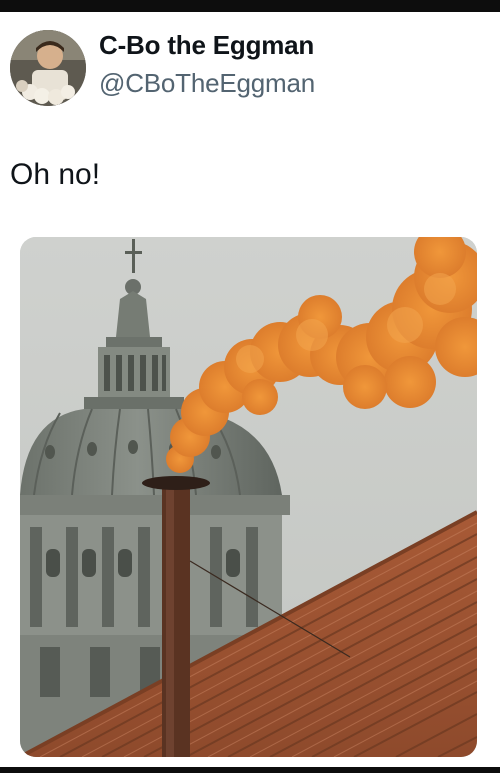 The height and width of the screenshot is (773, 500). I want to click on avatar, so click(48, 68).